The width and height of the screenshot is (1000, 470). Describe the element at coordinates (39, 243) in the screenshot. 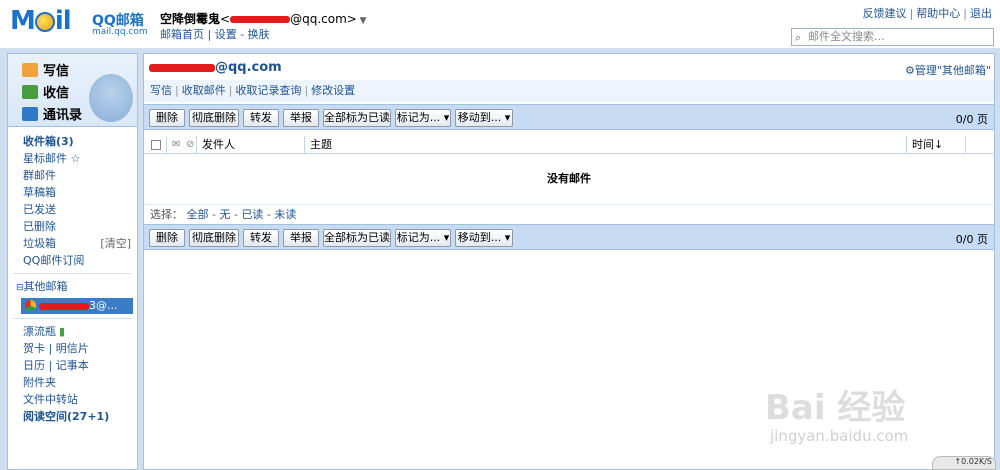

I see `spam-label: 垃圾箱` at that location.